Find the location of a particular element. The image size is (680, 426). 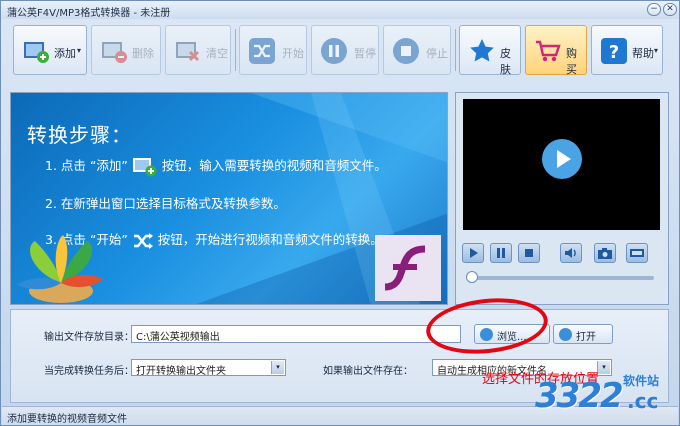

add-button: 添加 ▾ is located at coordinates (50, 50).